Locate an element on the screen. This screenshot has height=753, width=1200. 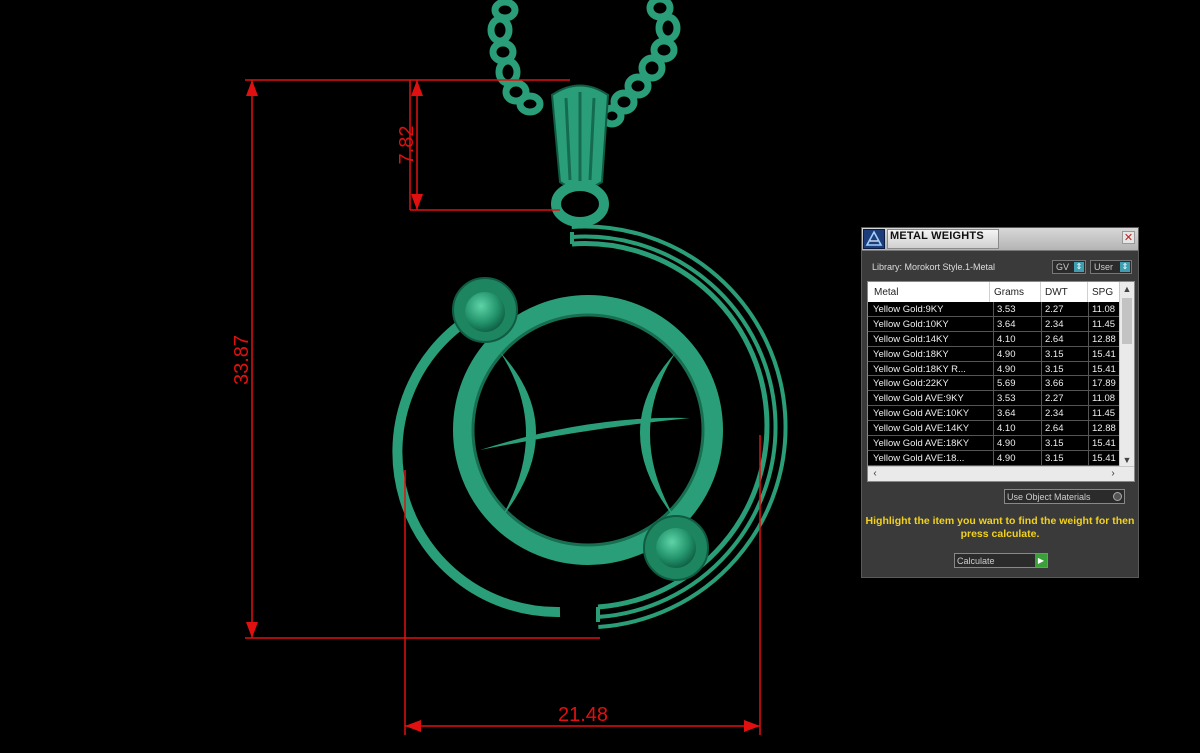
table-row: Yellow Gold:10KY 3.64 2.34 11.45 is located at coordinates (994, 324).